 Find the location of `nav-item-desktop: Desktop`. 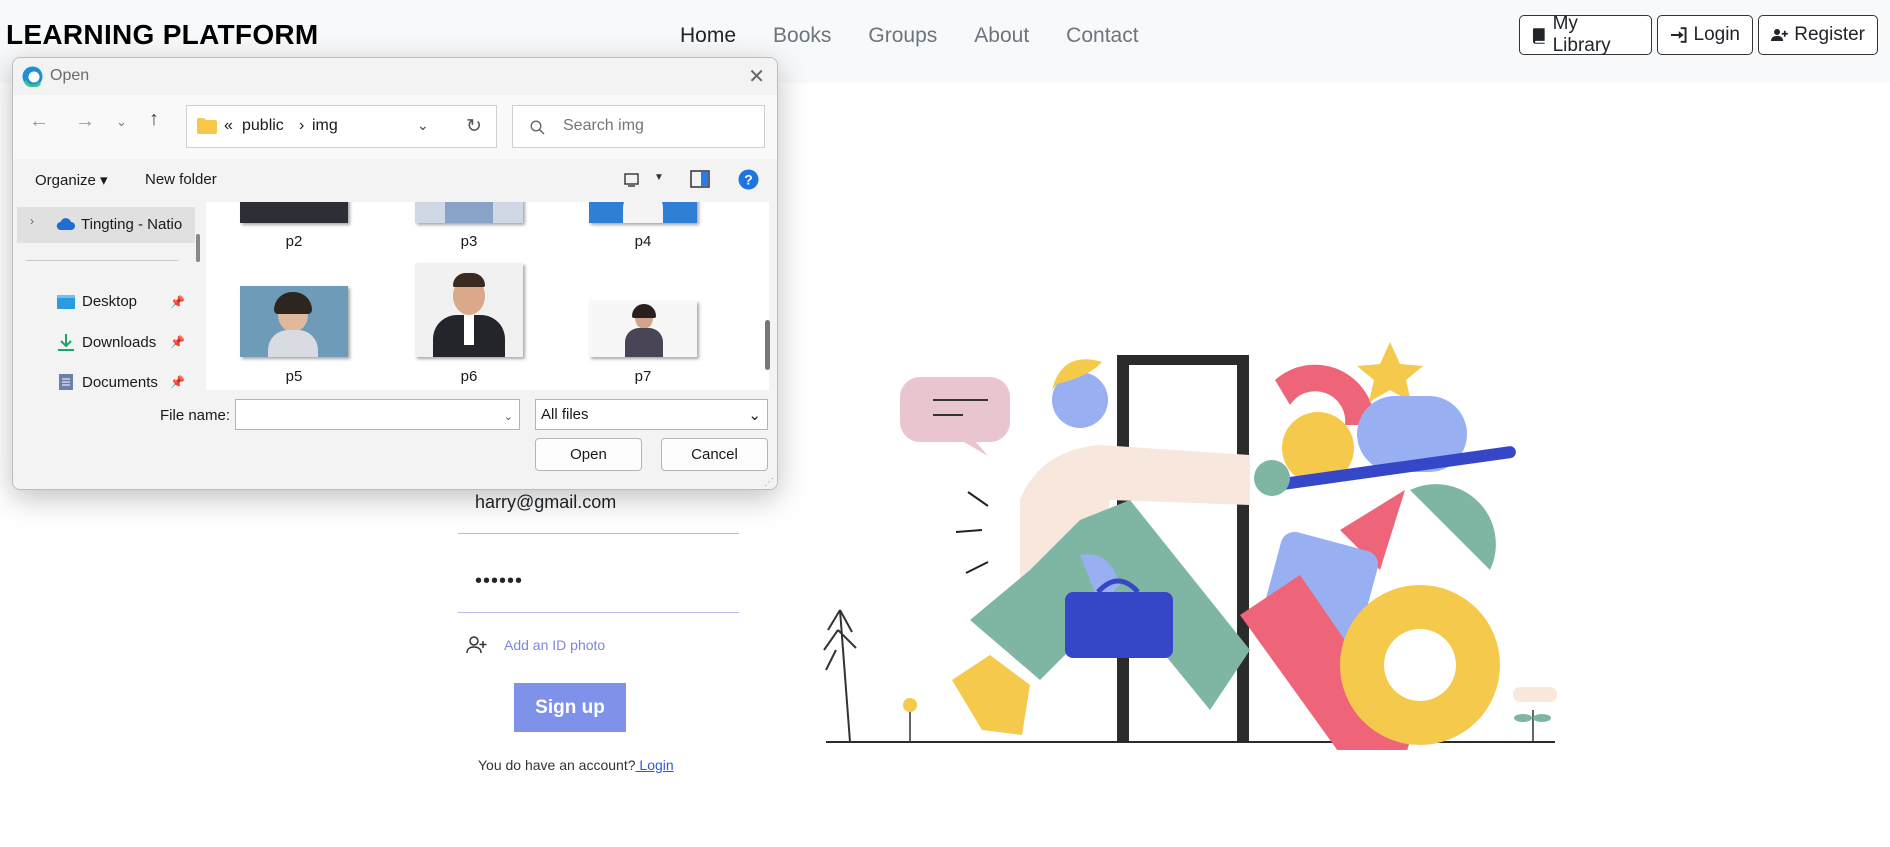

nav-item-desktop: Desktop is located at coordinates (96, 301).